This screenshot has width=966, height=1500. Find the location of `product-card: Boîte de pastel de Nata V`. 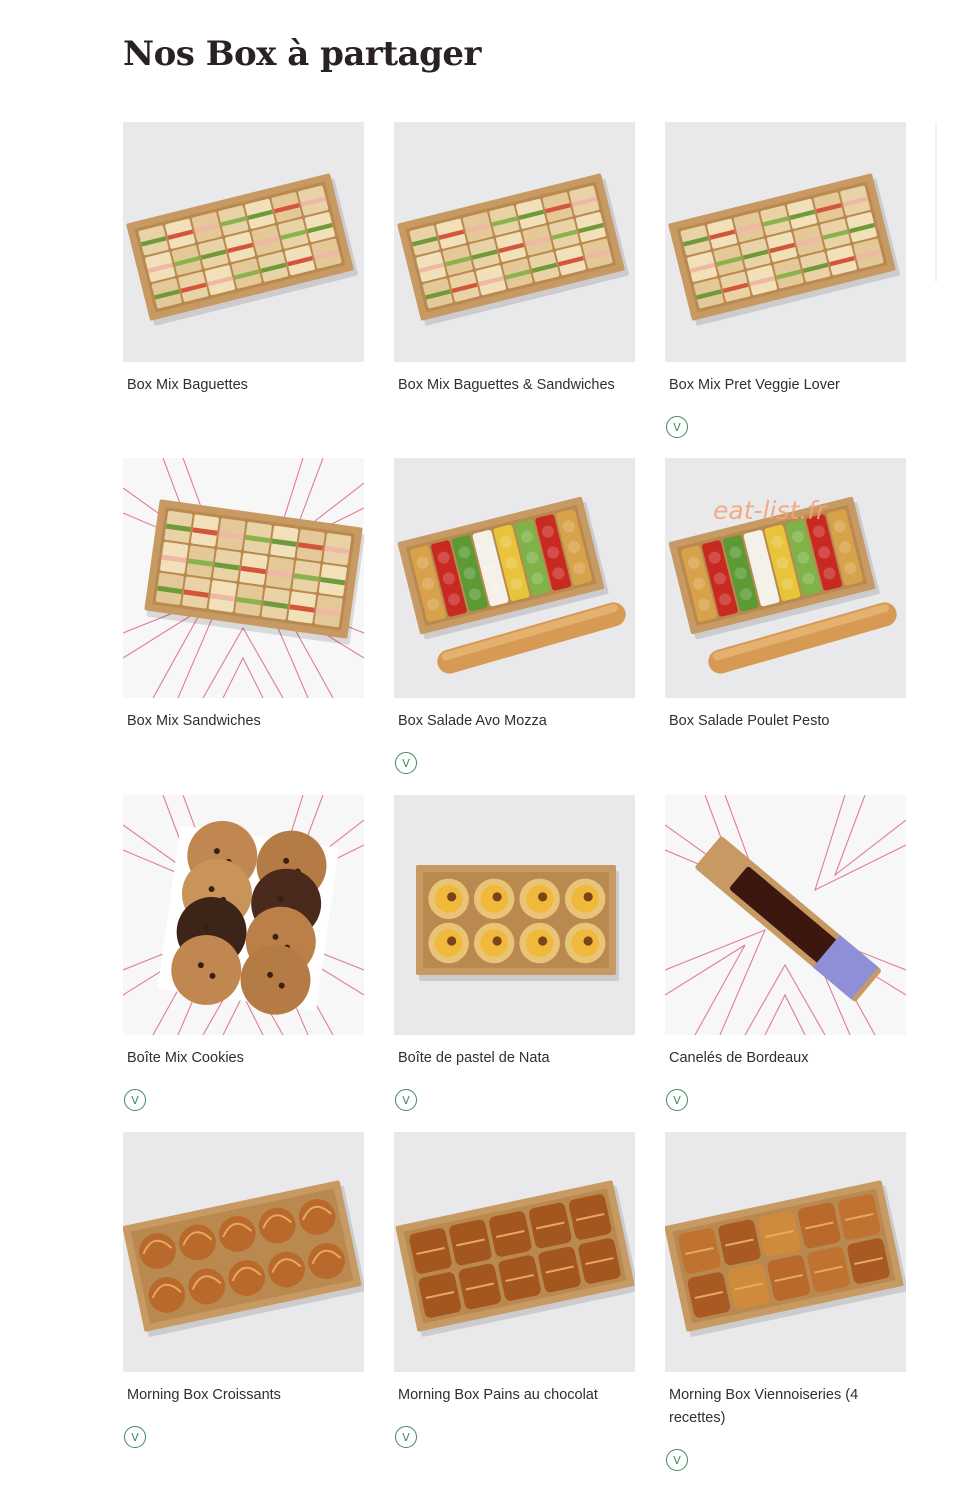

product-card: Boîte de pastel de Nata V is located at coordinates (514, 953).